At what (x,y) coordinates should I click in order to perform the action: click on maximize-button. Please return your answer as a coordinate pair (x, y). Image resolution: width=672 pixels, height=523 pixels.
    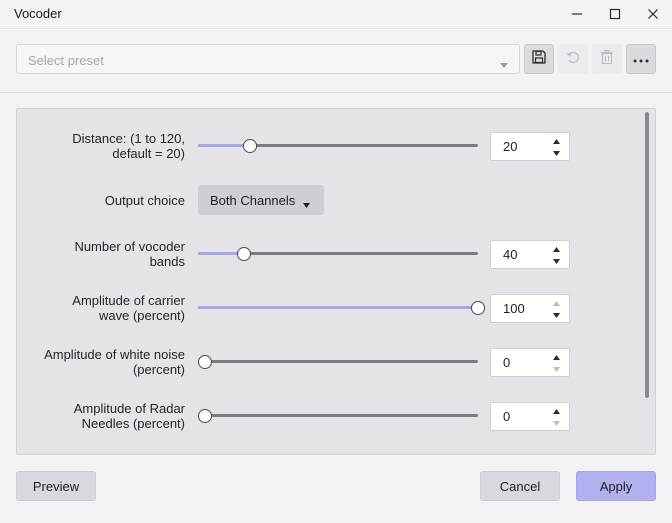
    Looking at the image, I should click on (615, 14).